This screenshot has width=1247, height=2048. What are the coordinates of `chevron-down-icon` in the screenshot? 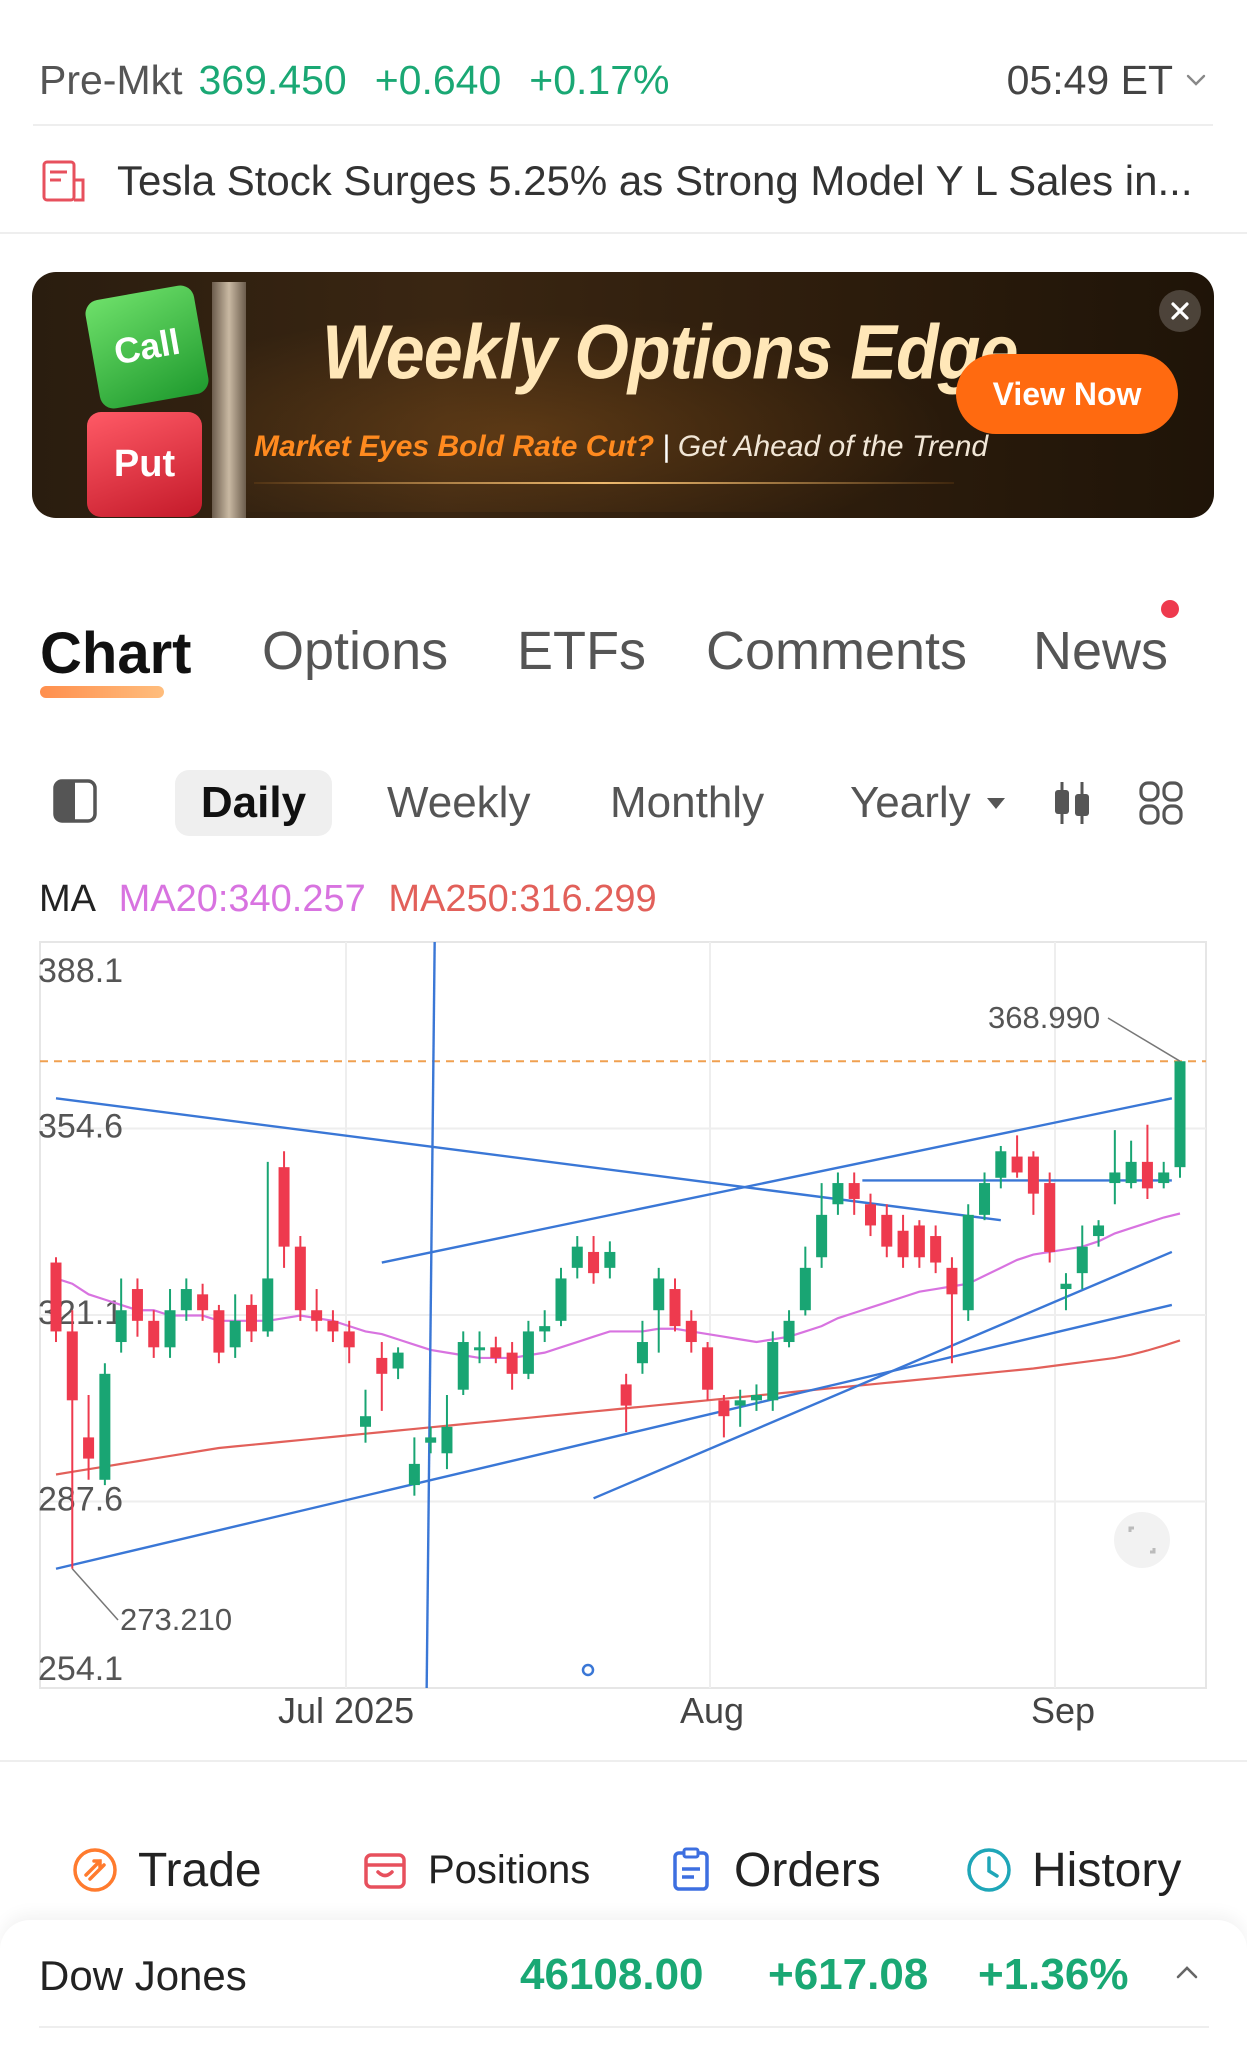 It's located at (1196, 80).